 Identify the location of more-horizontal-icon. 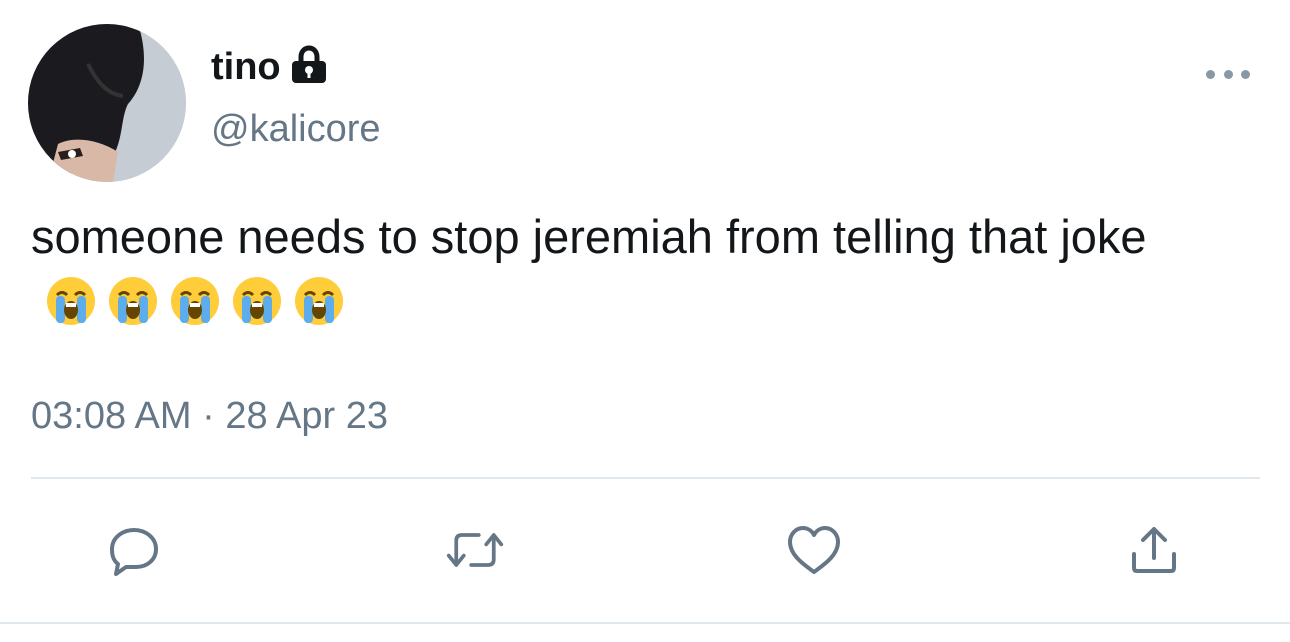
(1228, 74).